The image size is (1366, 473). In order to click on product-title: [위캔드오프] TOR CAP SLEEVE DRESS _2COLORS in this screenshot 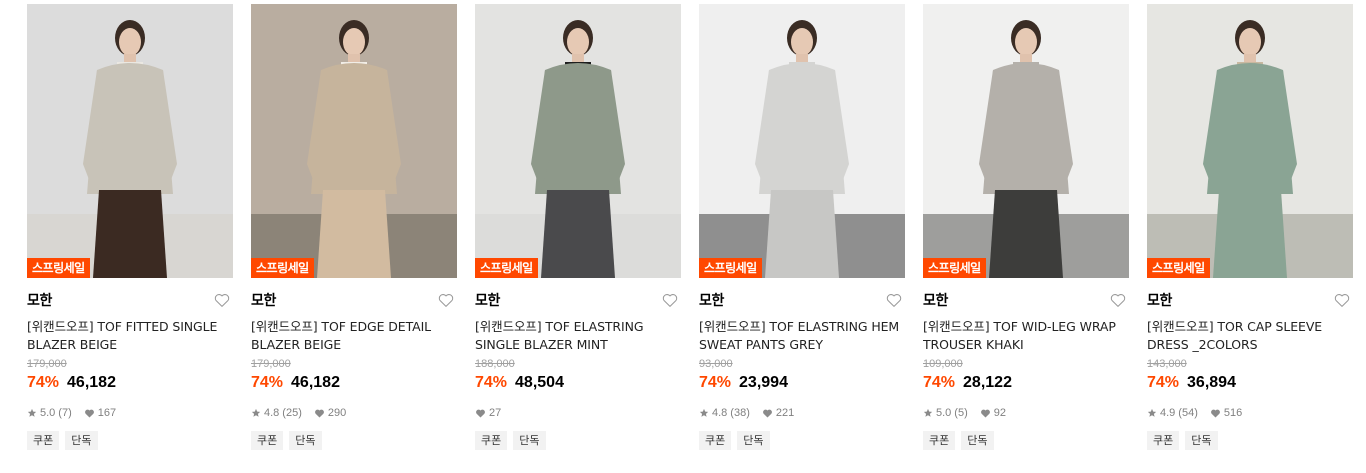, I will do `click(1250, 336)`.